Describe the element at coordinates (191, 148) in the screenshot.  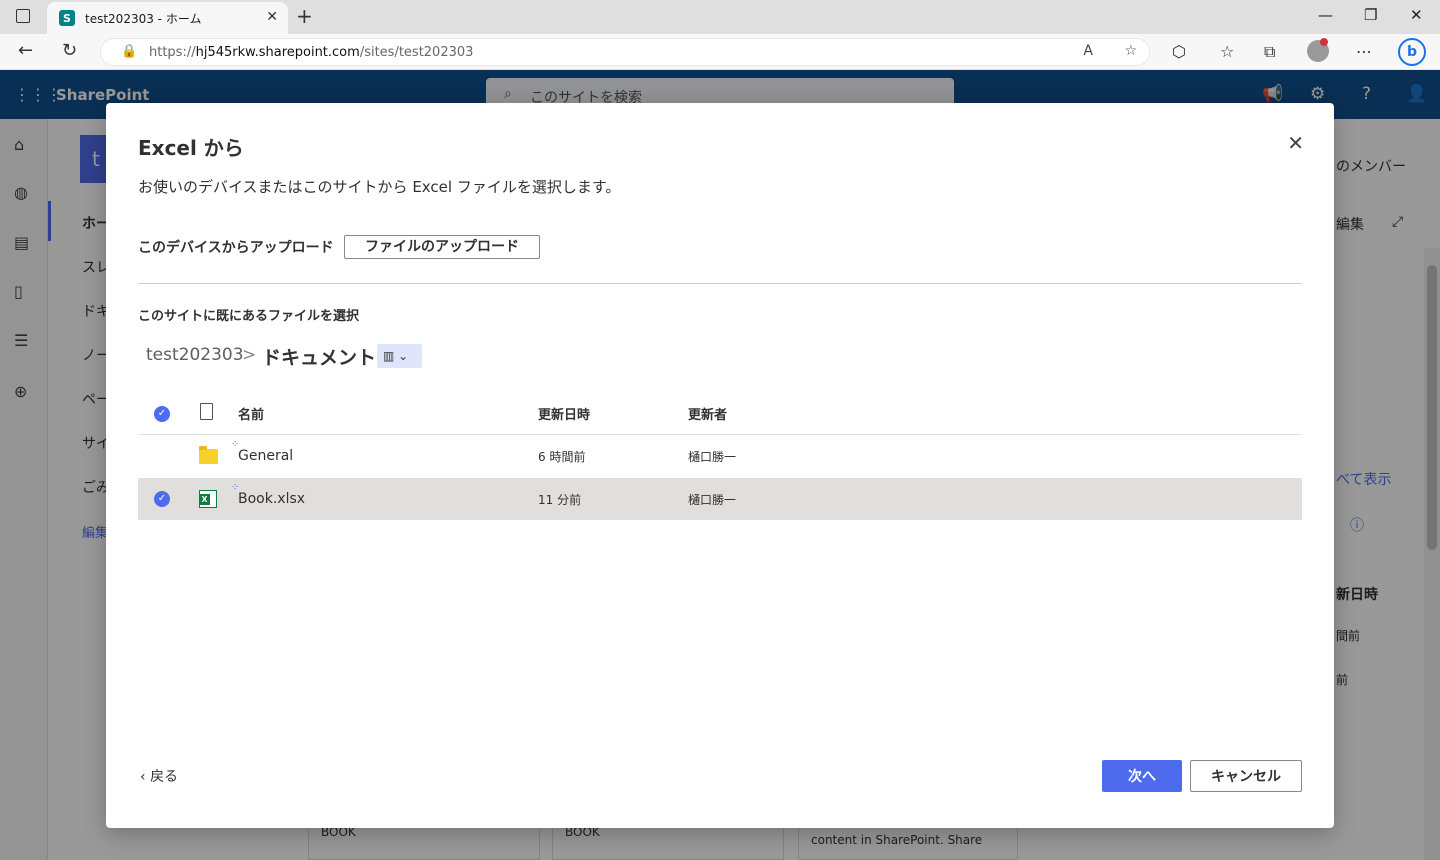
I see `dialog-title: Excel から` at that location.